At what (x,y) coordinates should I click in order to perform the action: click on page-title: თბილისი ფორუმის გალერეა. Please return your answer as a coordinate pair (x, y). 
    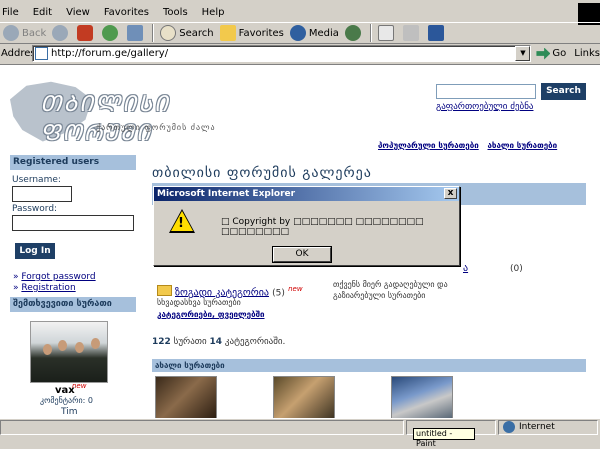
    Looking at the image, I should click on (262, 173).